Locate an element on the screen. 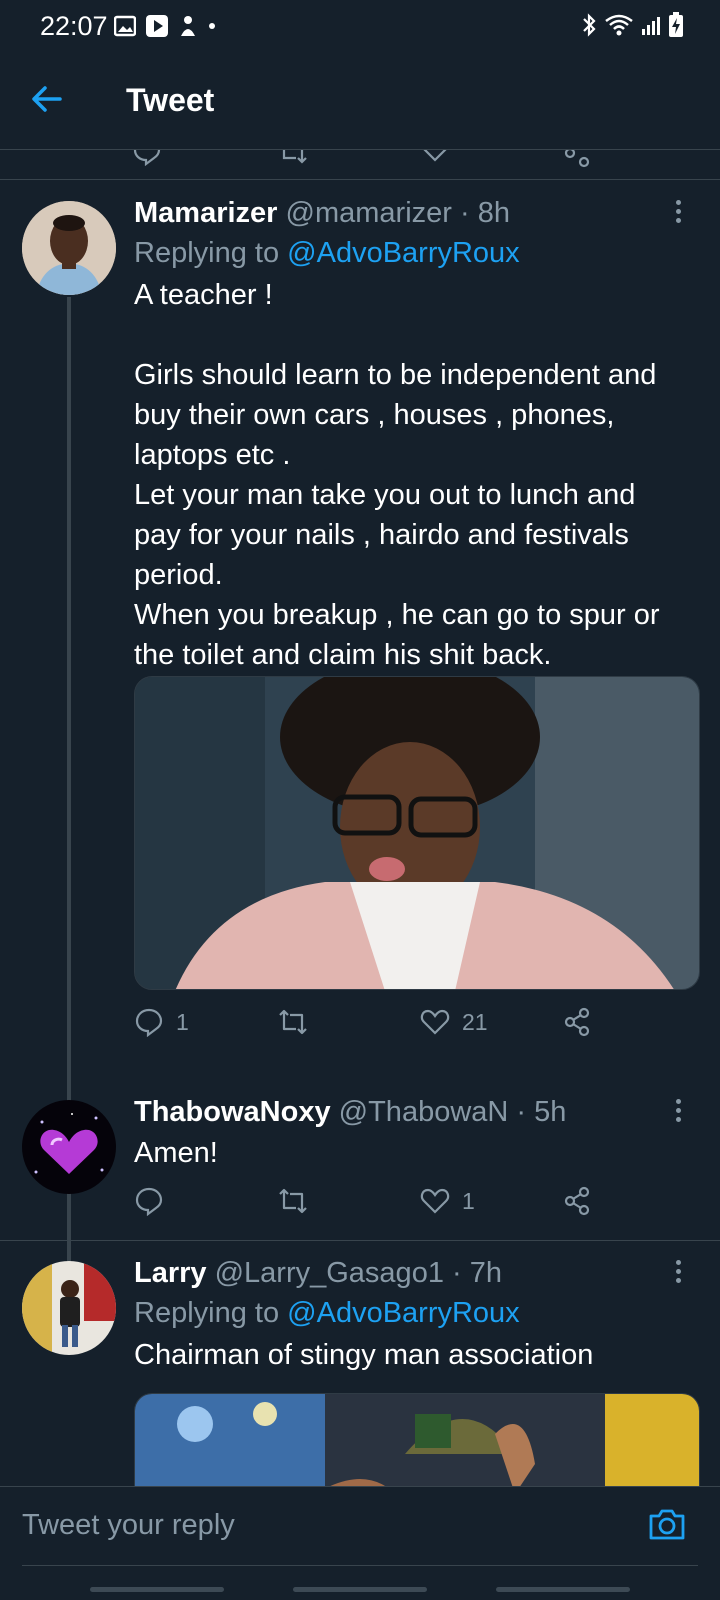 This screenshot has width=720, height=1600. reply-input: Tweet your reply is located at coordinates (322, 1525).